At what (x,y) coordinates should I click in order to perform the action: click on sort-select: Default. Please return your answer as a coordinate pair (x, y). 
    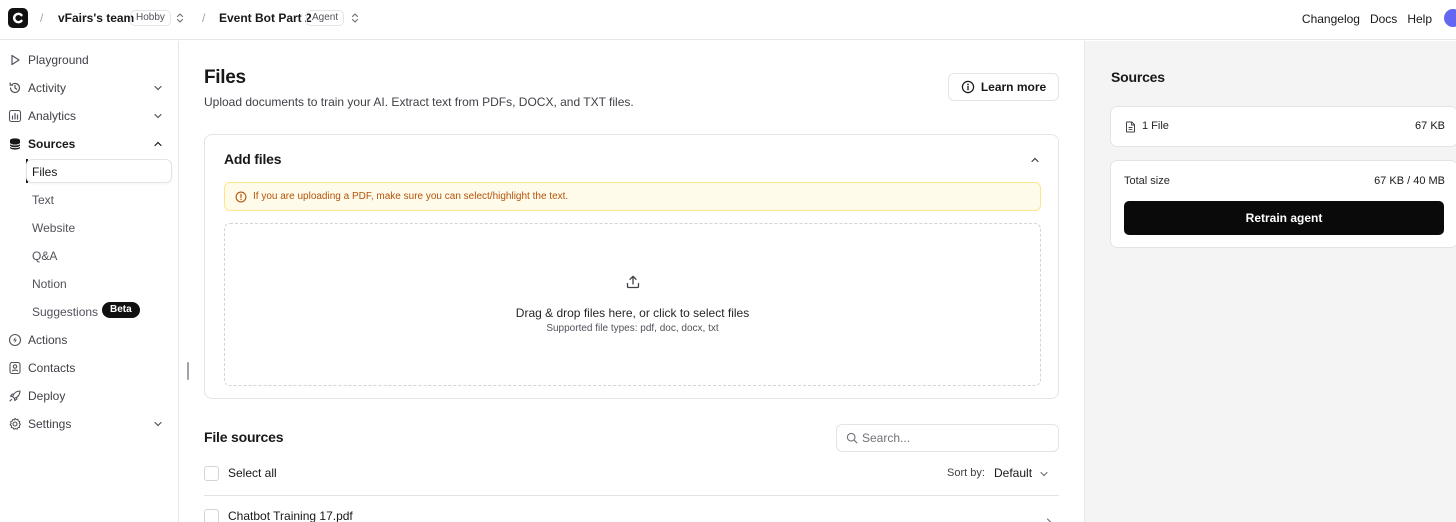
    Looking at the image, I should click on (1013, 473).